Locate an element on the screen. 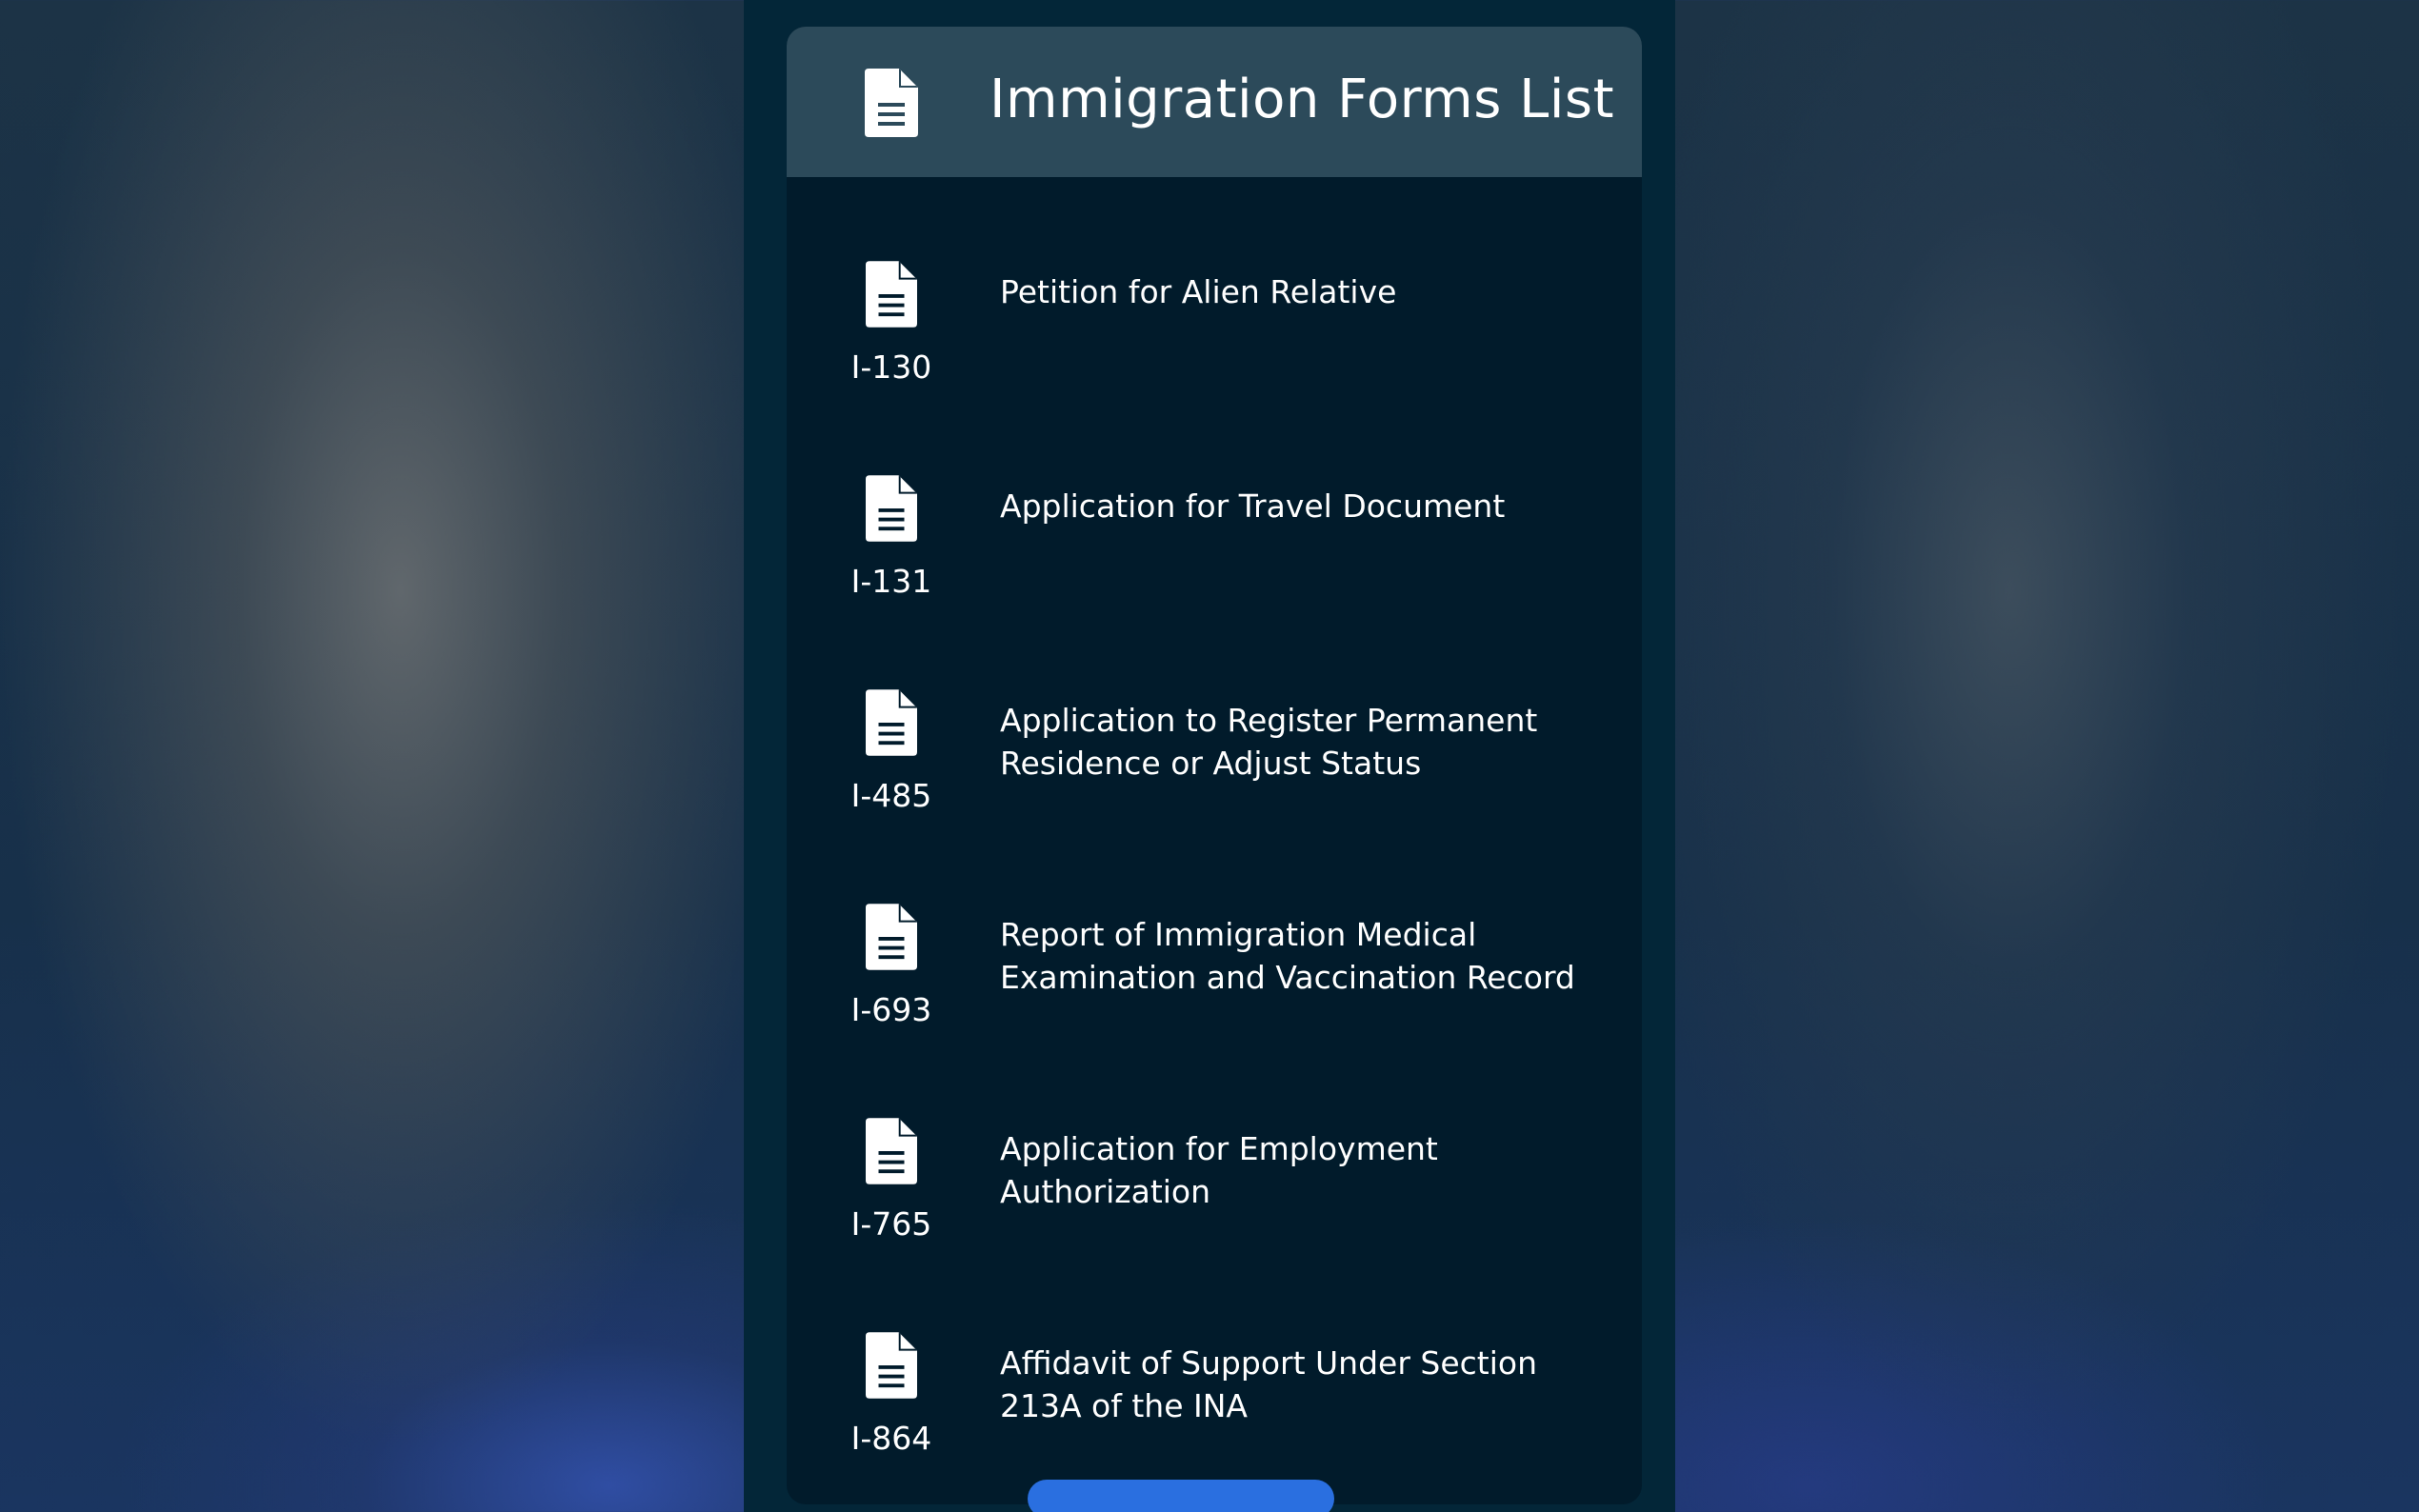 This screenshot has height=1512, width=2419. form-description: Application for Employment Authorization is located at coordinates (1219, 1170).